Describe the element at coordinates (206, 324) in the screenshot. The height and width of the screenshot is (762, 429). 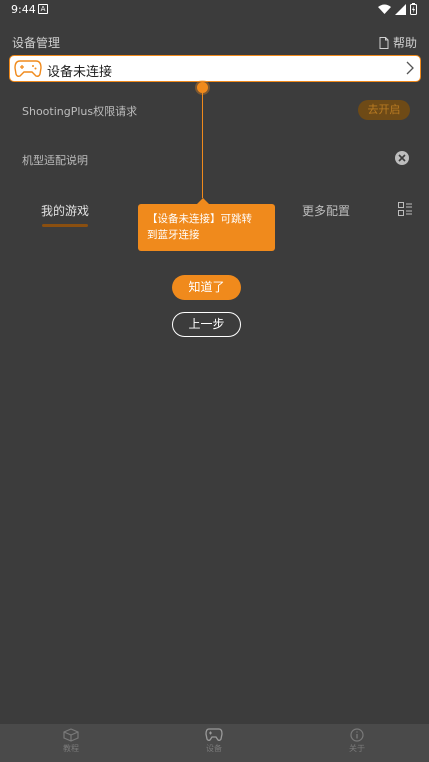
I see `previous-step-button: 上一步` at that location.